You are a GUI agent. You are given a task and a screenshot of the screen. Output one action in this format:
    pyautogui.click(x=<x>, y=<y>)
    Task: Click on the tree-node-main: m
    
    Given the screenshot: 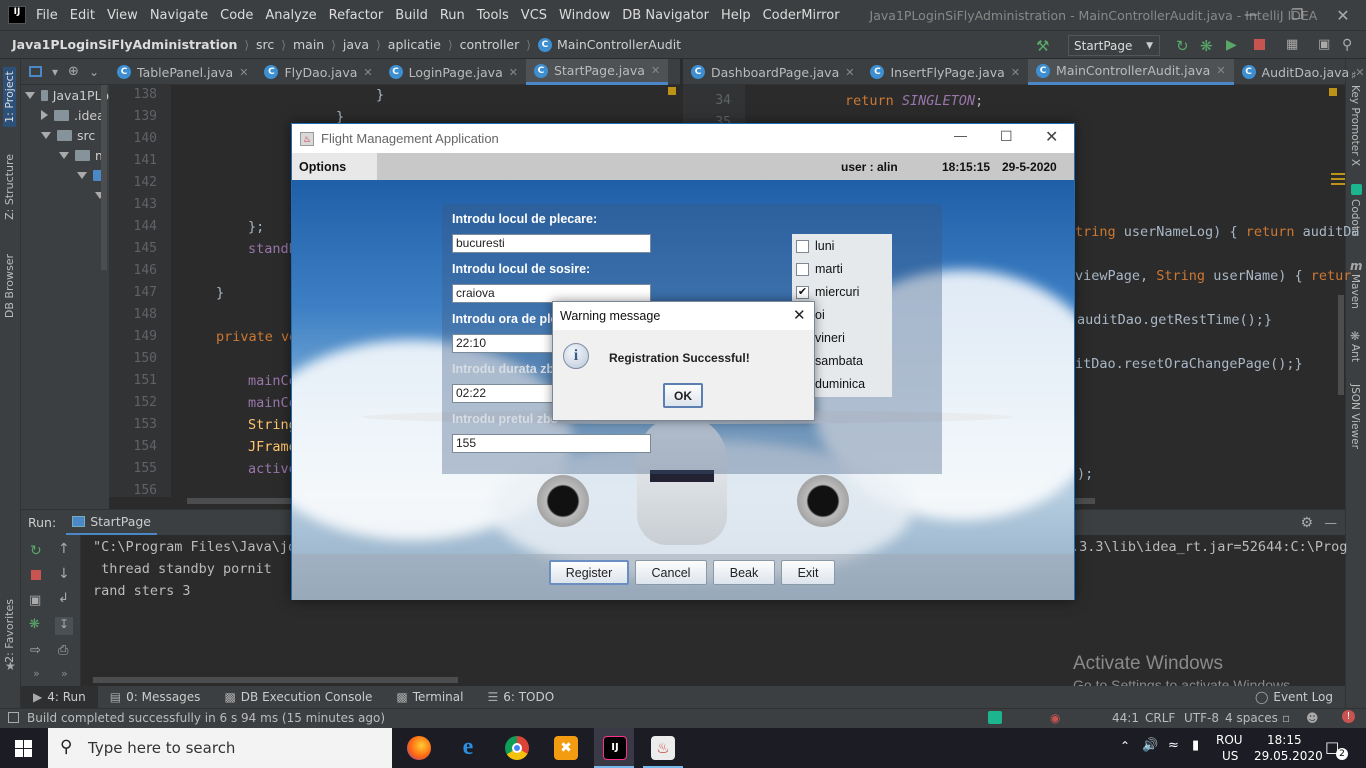 What is the action you would take?
    pyautogui.click(x=65, y=155)
    